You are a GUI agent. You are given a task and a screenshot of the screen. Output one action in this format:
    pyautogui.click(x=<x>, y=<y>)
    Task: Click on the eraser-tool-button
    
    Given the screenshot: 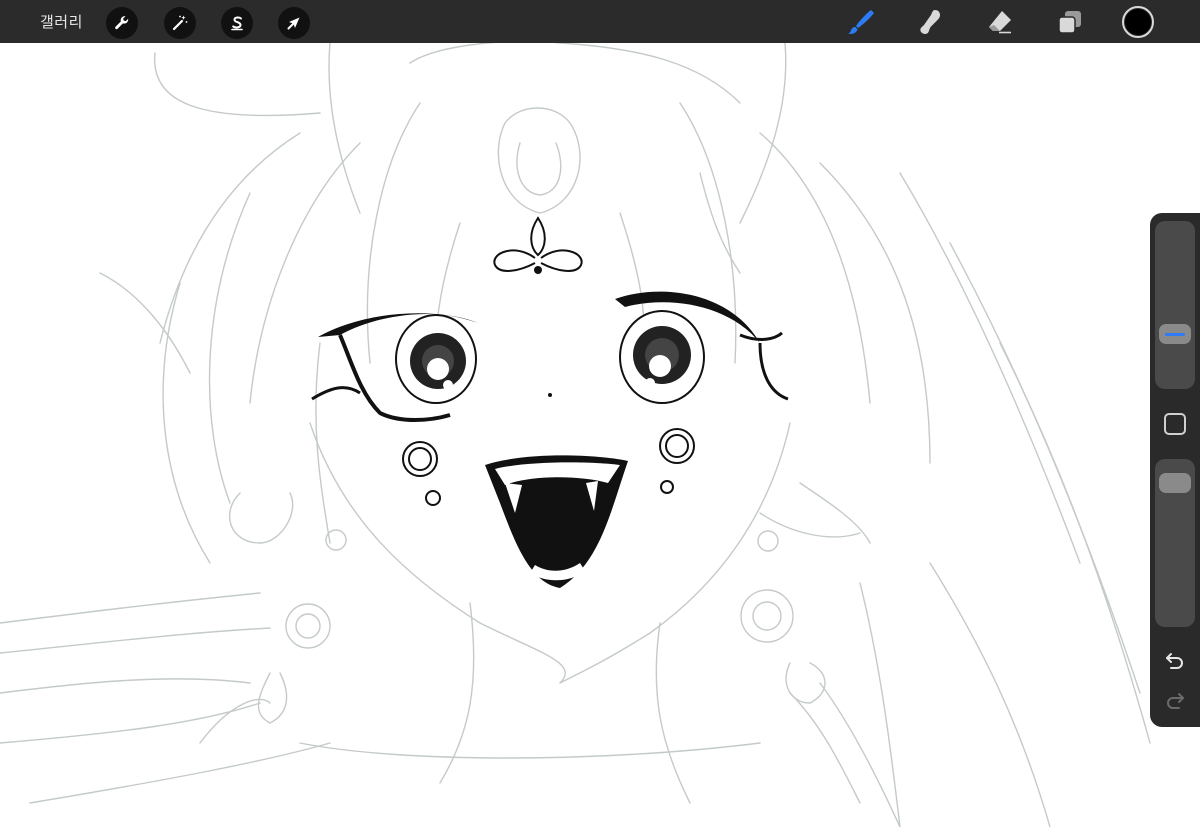 What is the action you would take?
    pyautogui.click(x=1000, y=22)
    